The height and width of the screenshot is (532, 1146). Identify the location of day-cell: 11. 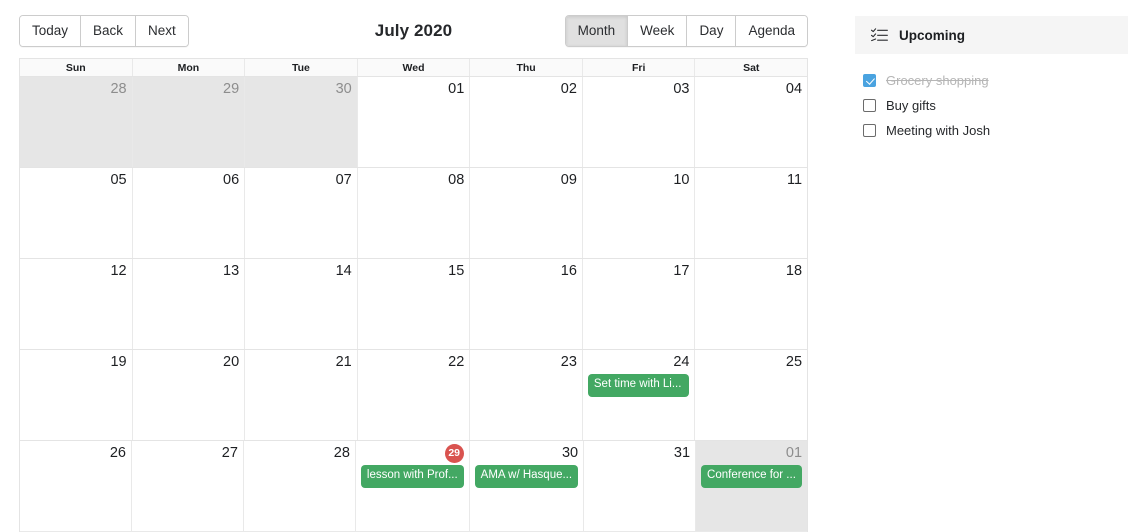
(751, 213).